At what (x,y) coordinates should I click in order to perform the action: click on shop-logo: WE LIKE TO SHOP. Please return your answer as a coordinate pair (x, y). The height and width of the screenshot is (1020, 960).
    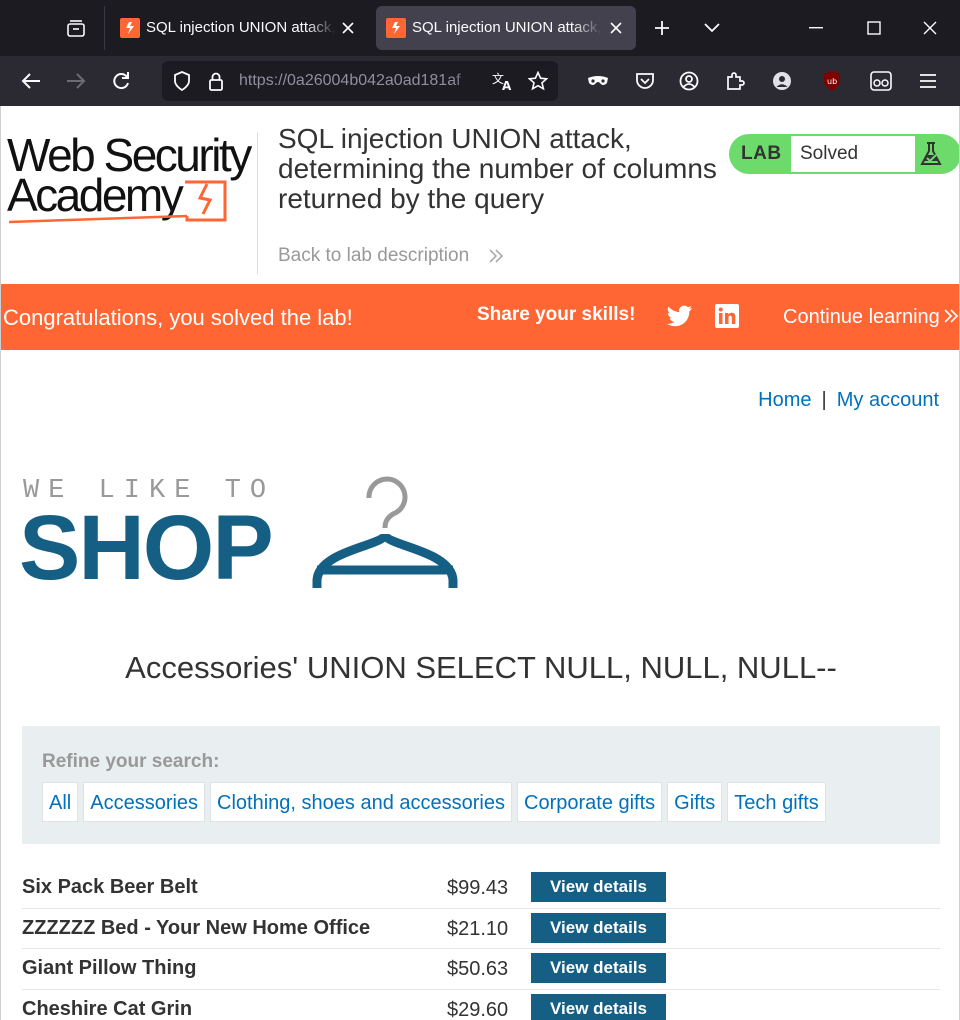
    Looking at the image, I should click on (240, 537).